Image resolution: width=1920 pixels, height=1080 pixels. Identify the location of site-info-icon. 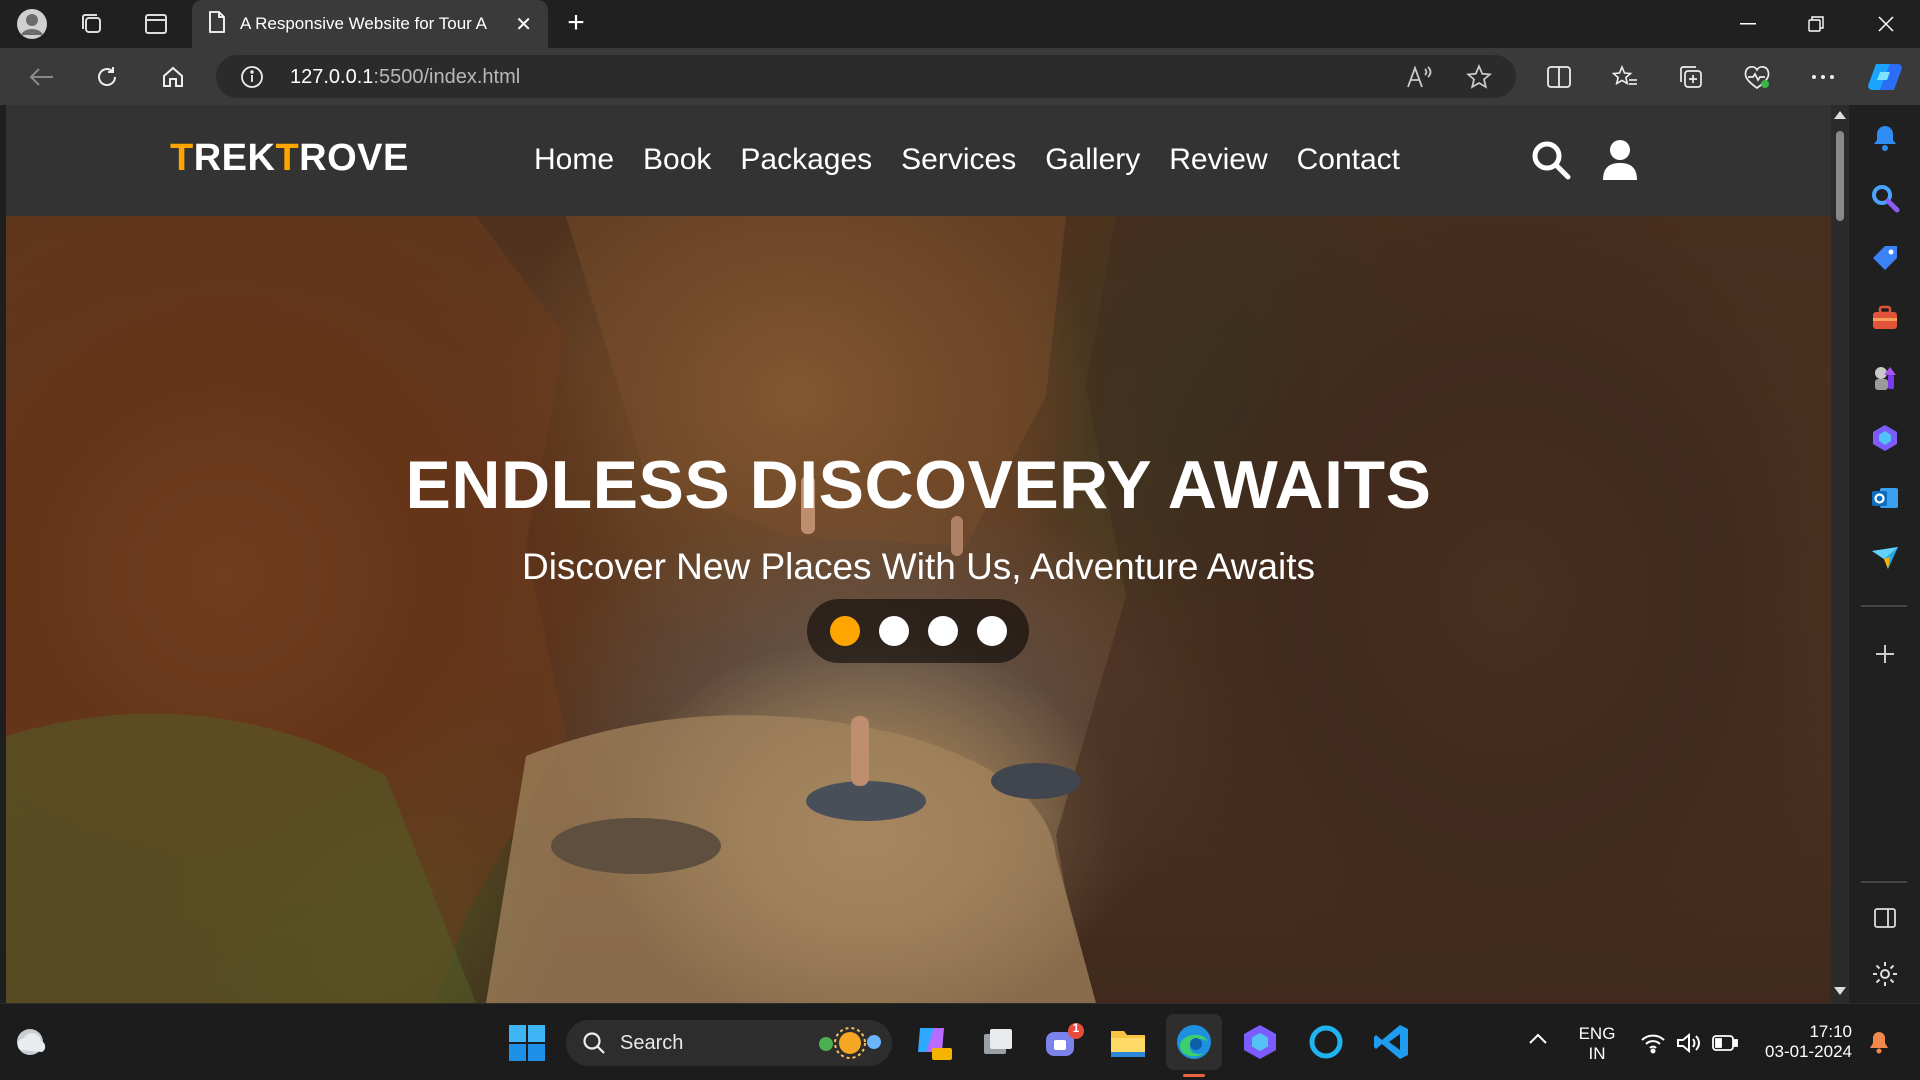
(252, 79).